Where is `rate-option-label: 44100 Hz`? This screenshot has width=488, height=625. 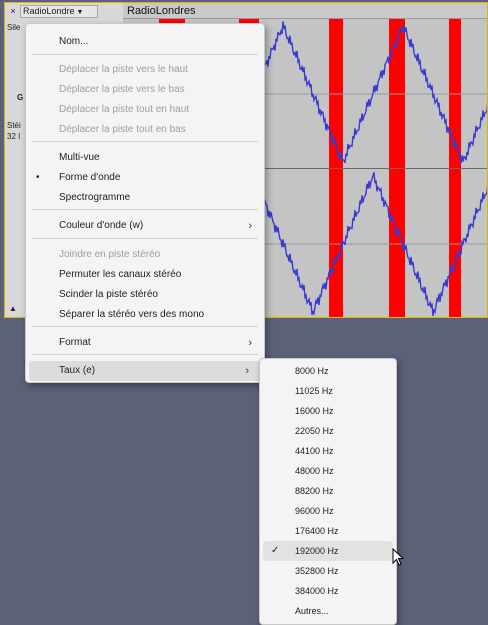
rate-option-label: 44100 Hz is located at coordinates (314, 451).